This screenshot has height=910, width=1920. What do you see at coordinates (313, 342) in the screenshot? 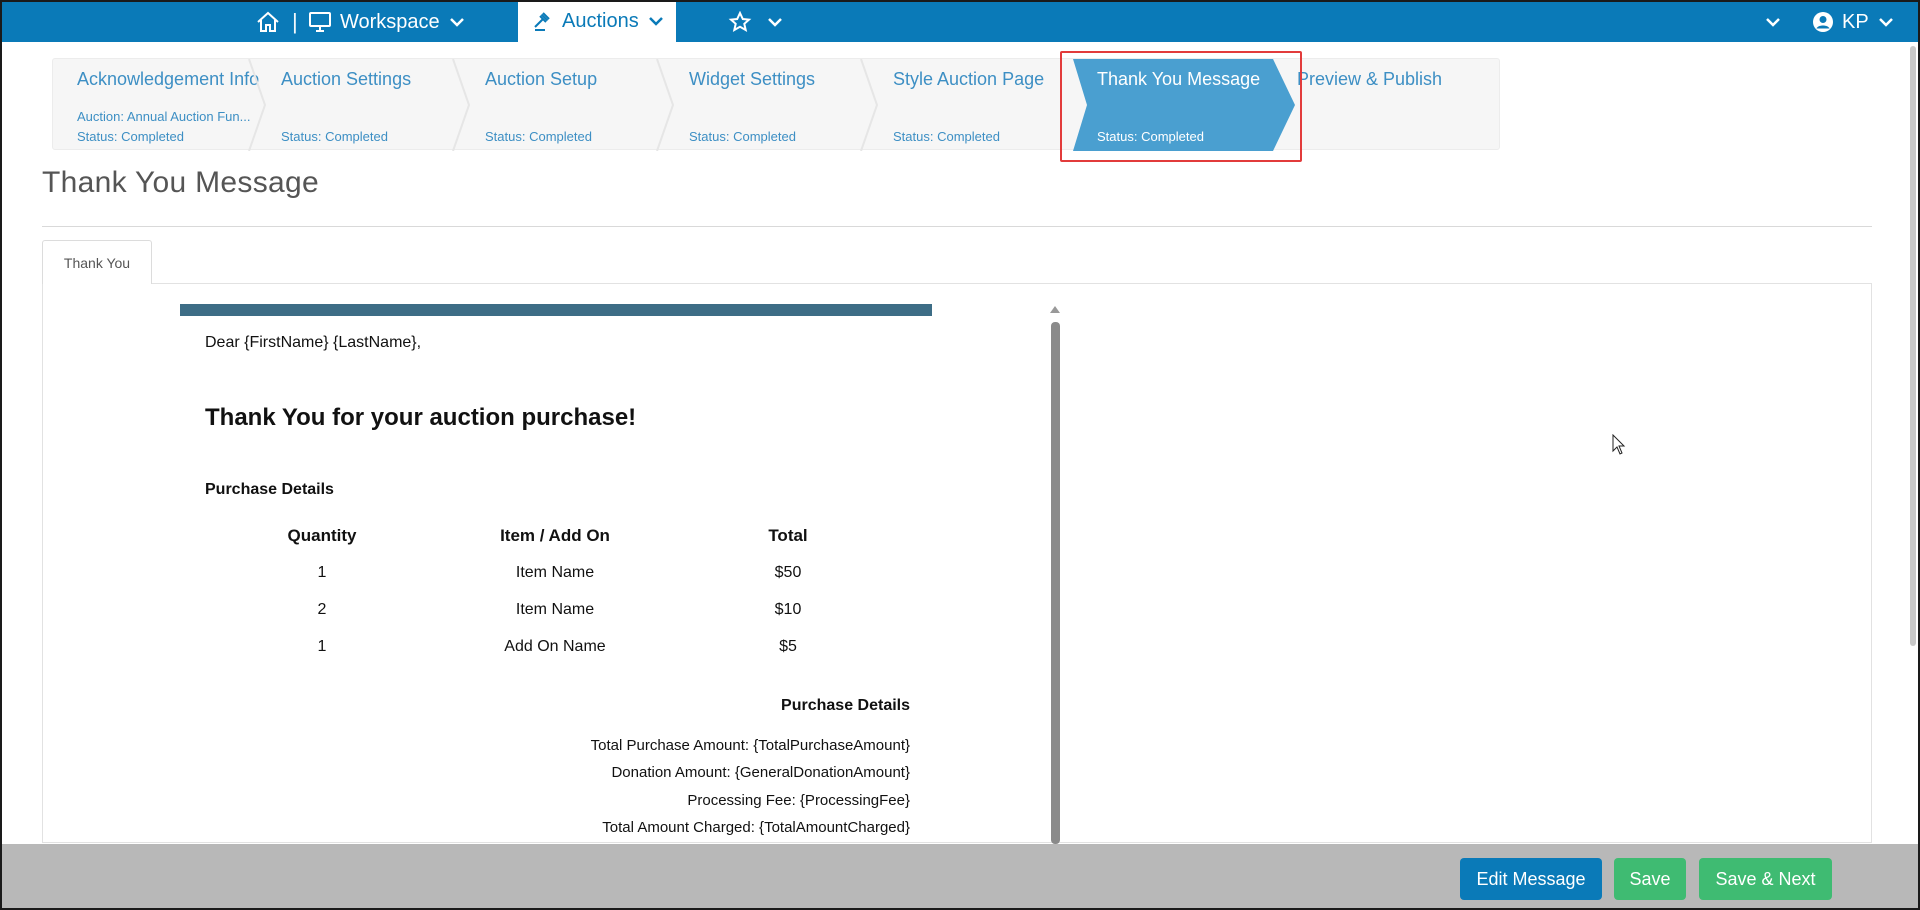
I see `email-greeting: Dear {FirstName} {LastName},` at bounding box center [313, 342].